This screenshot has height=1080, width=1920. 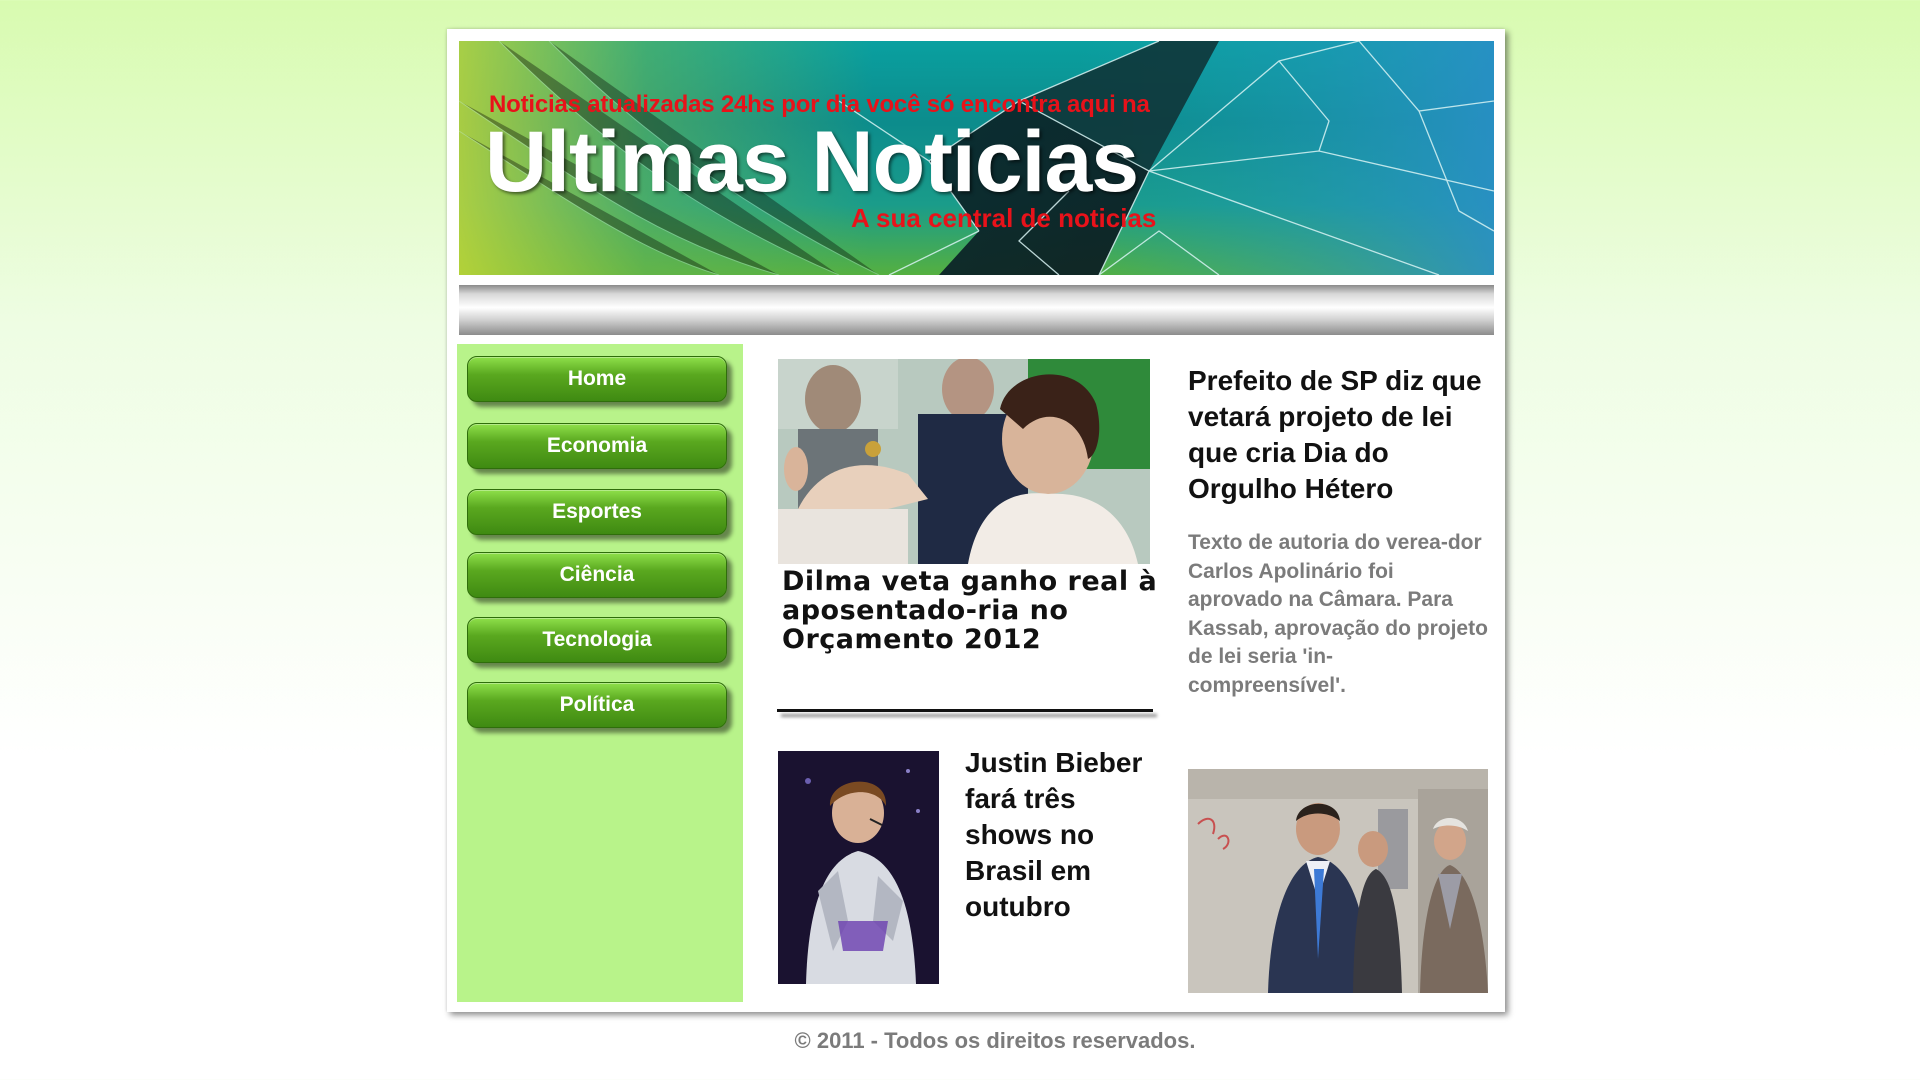 I want to click on sidebar-item-label: Tecnologia, so click(x=597, y=639).